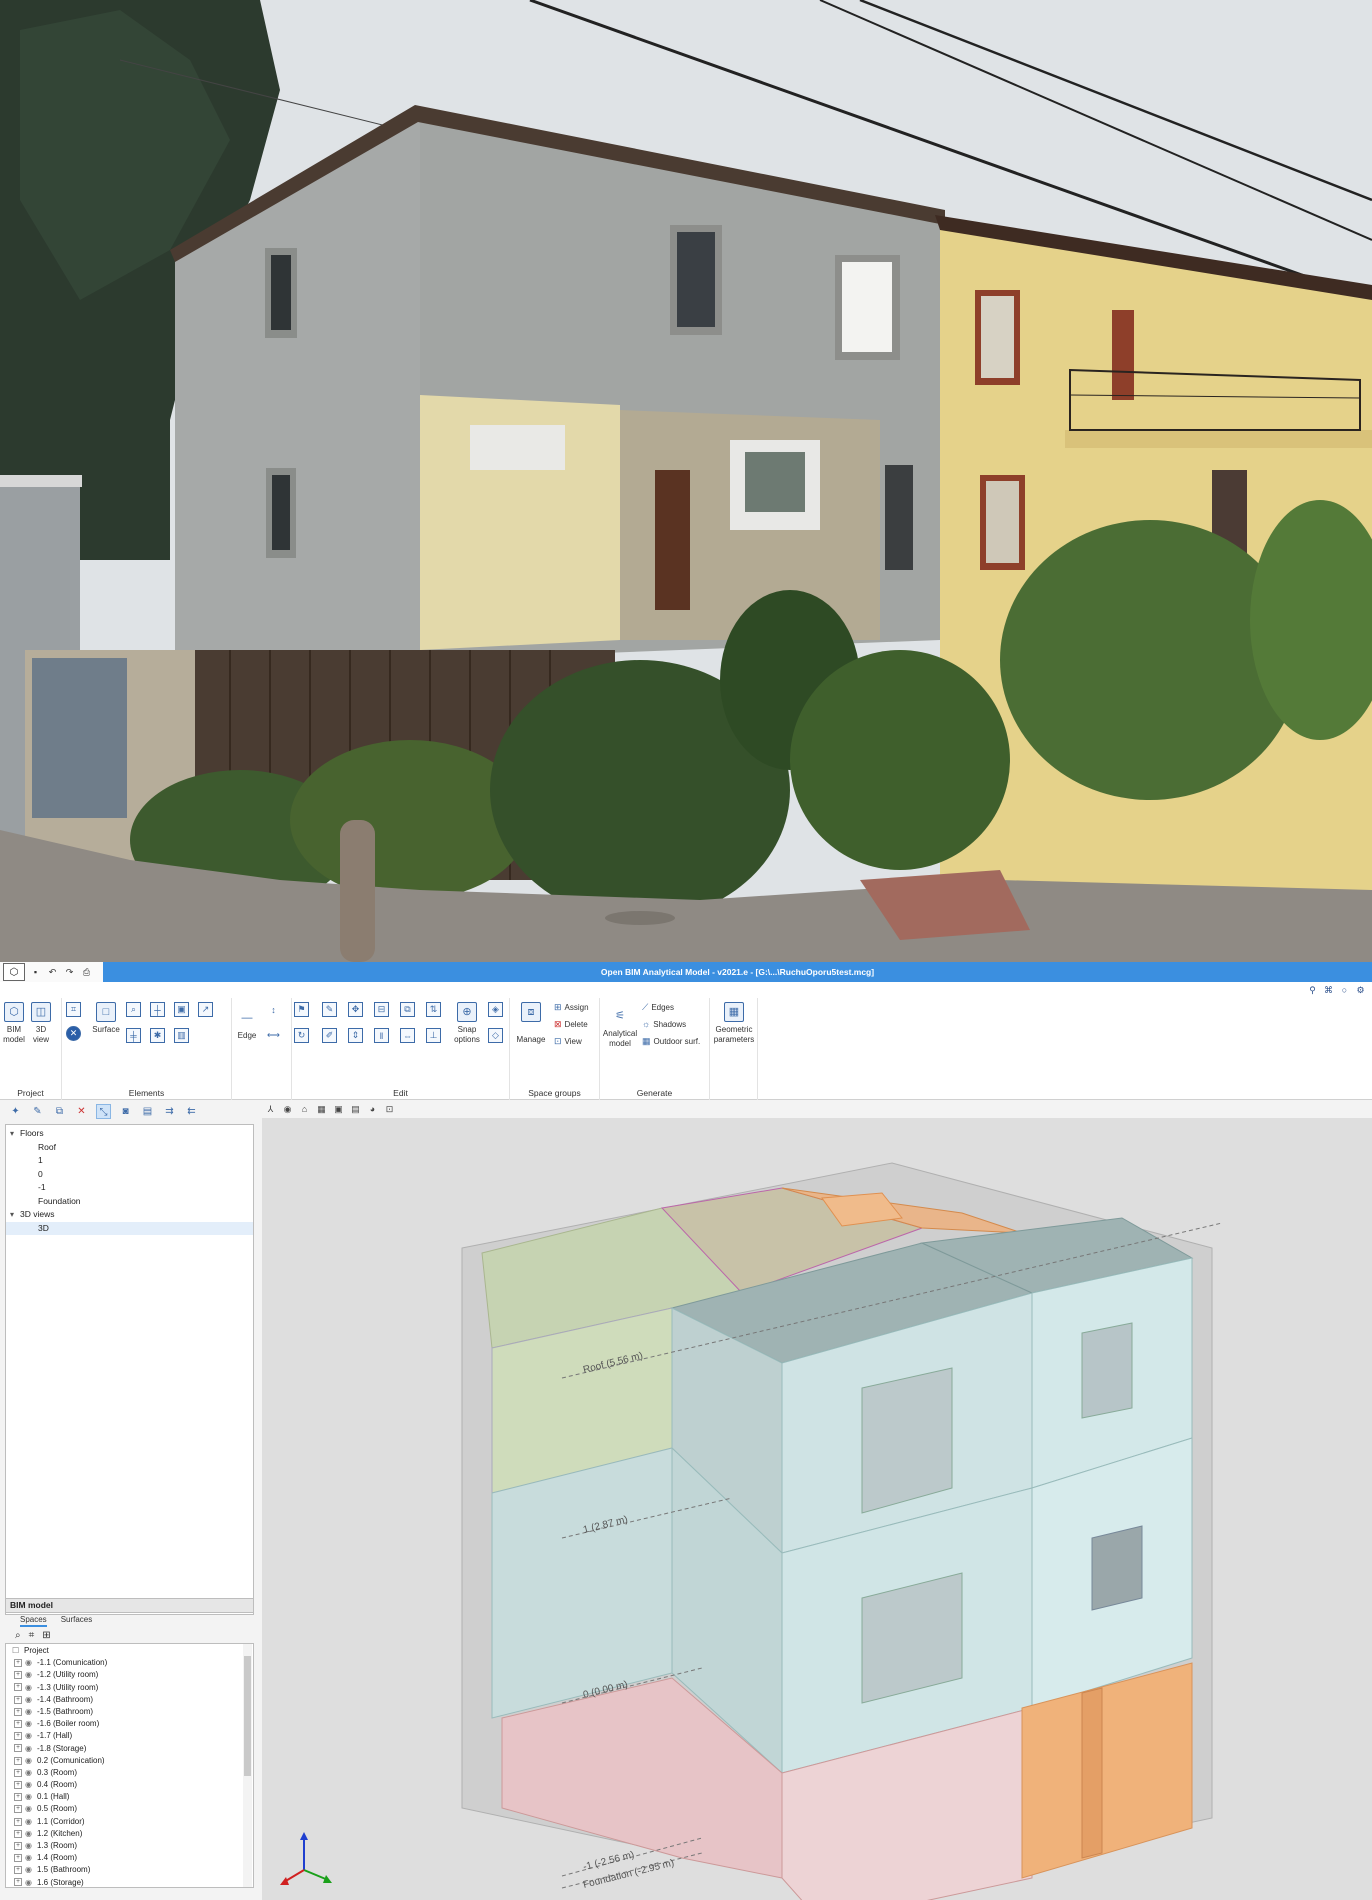  Describe the element at coordinates (129, 1215) in the screenshot. I see `3d-views-node: ▾ 3D views` at that location.